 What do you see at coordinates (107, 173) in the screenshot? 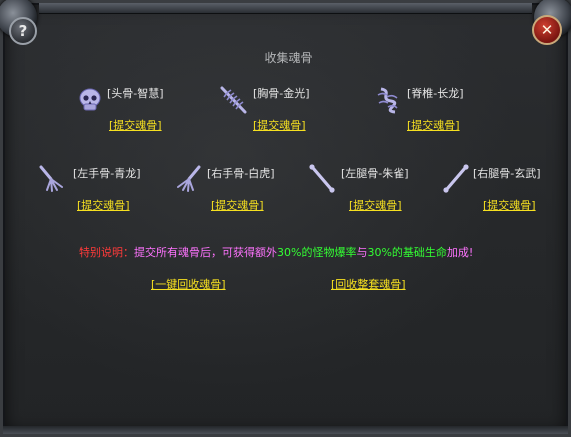
I see `bone-name: [左手骨-青龙]` at bounding box center [107, 173].